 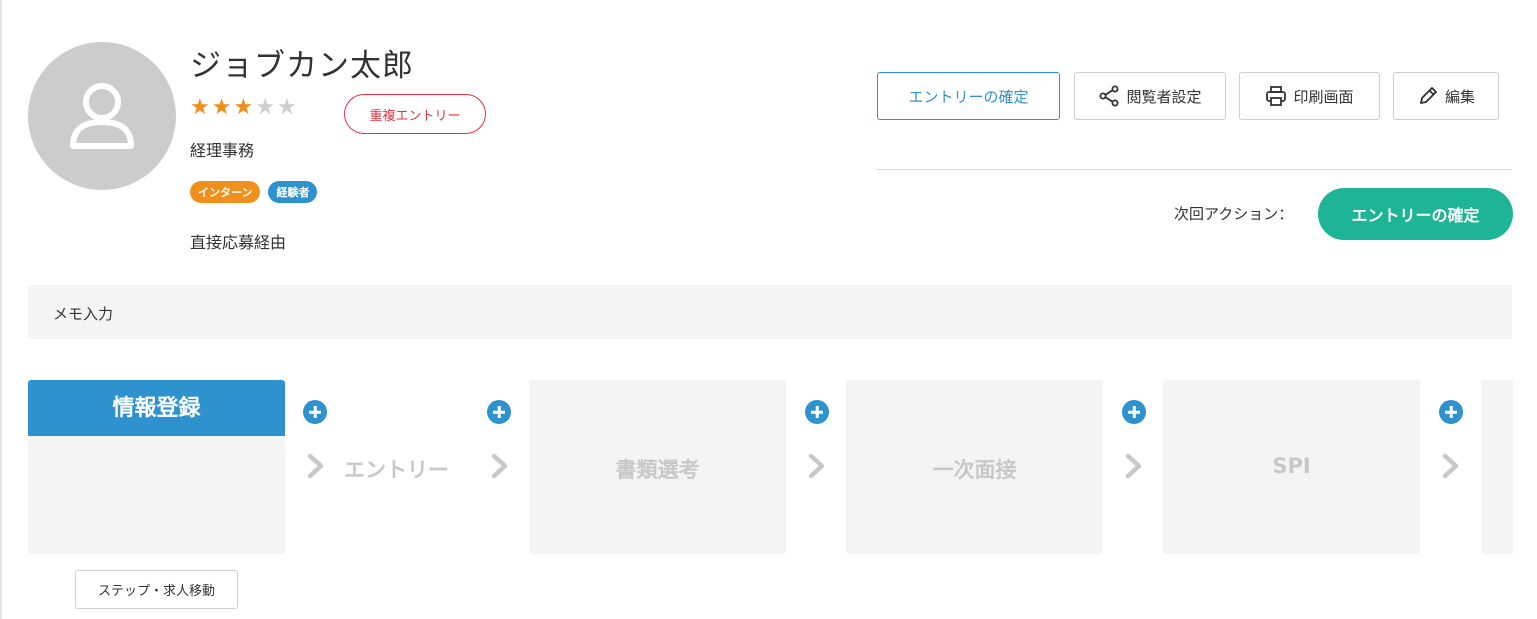 I want to click on step-job-move-button: ステップ・求人移動, so click(x=156, y=589).